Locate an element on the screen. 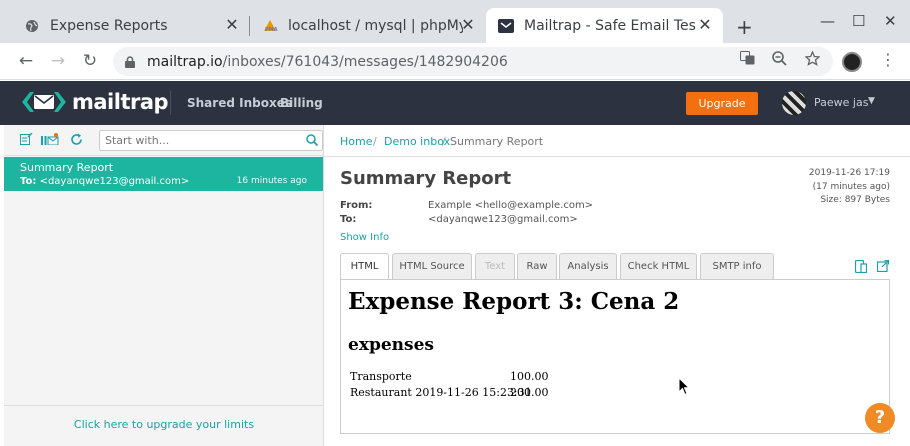 Image resolution: width=910 pixels, height=446 pixels. breadcrumb-inbox: Demo inbox is located at coordinates (417, 141).